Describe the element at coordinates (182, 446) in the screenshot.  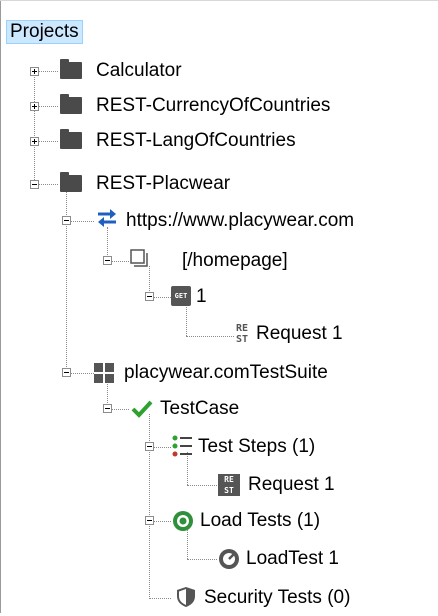
I see `list-steps-icon` at that location.